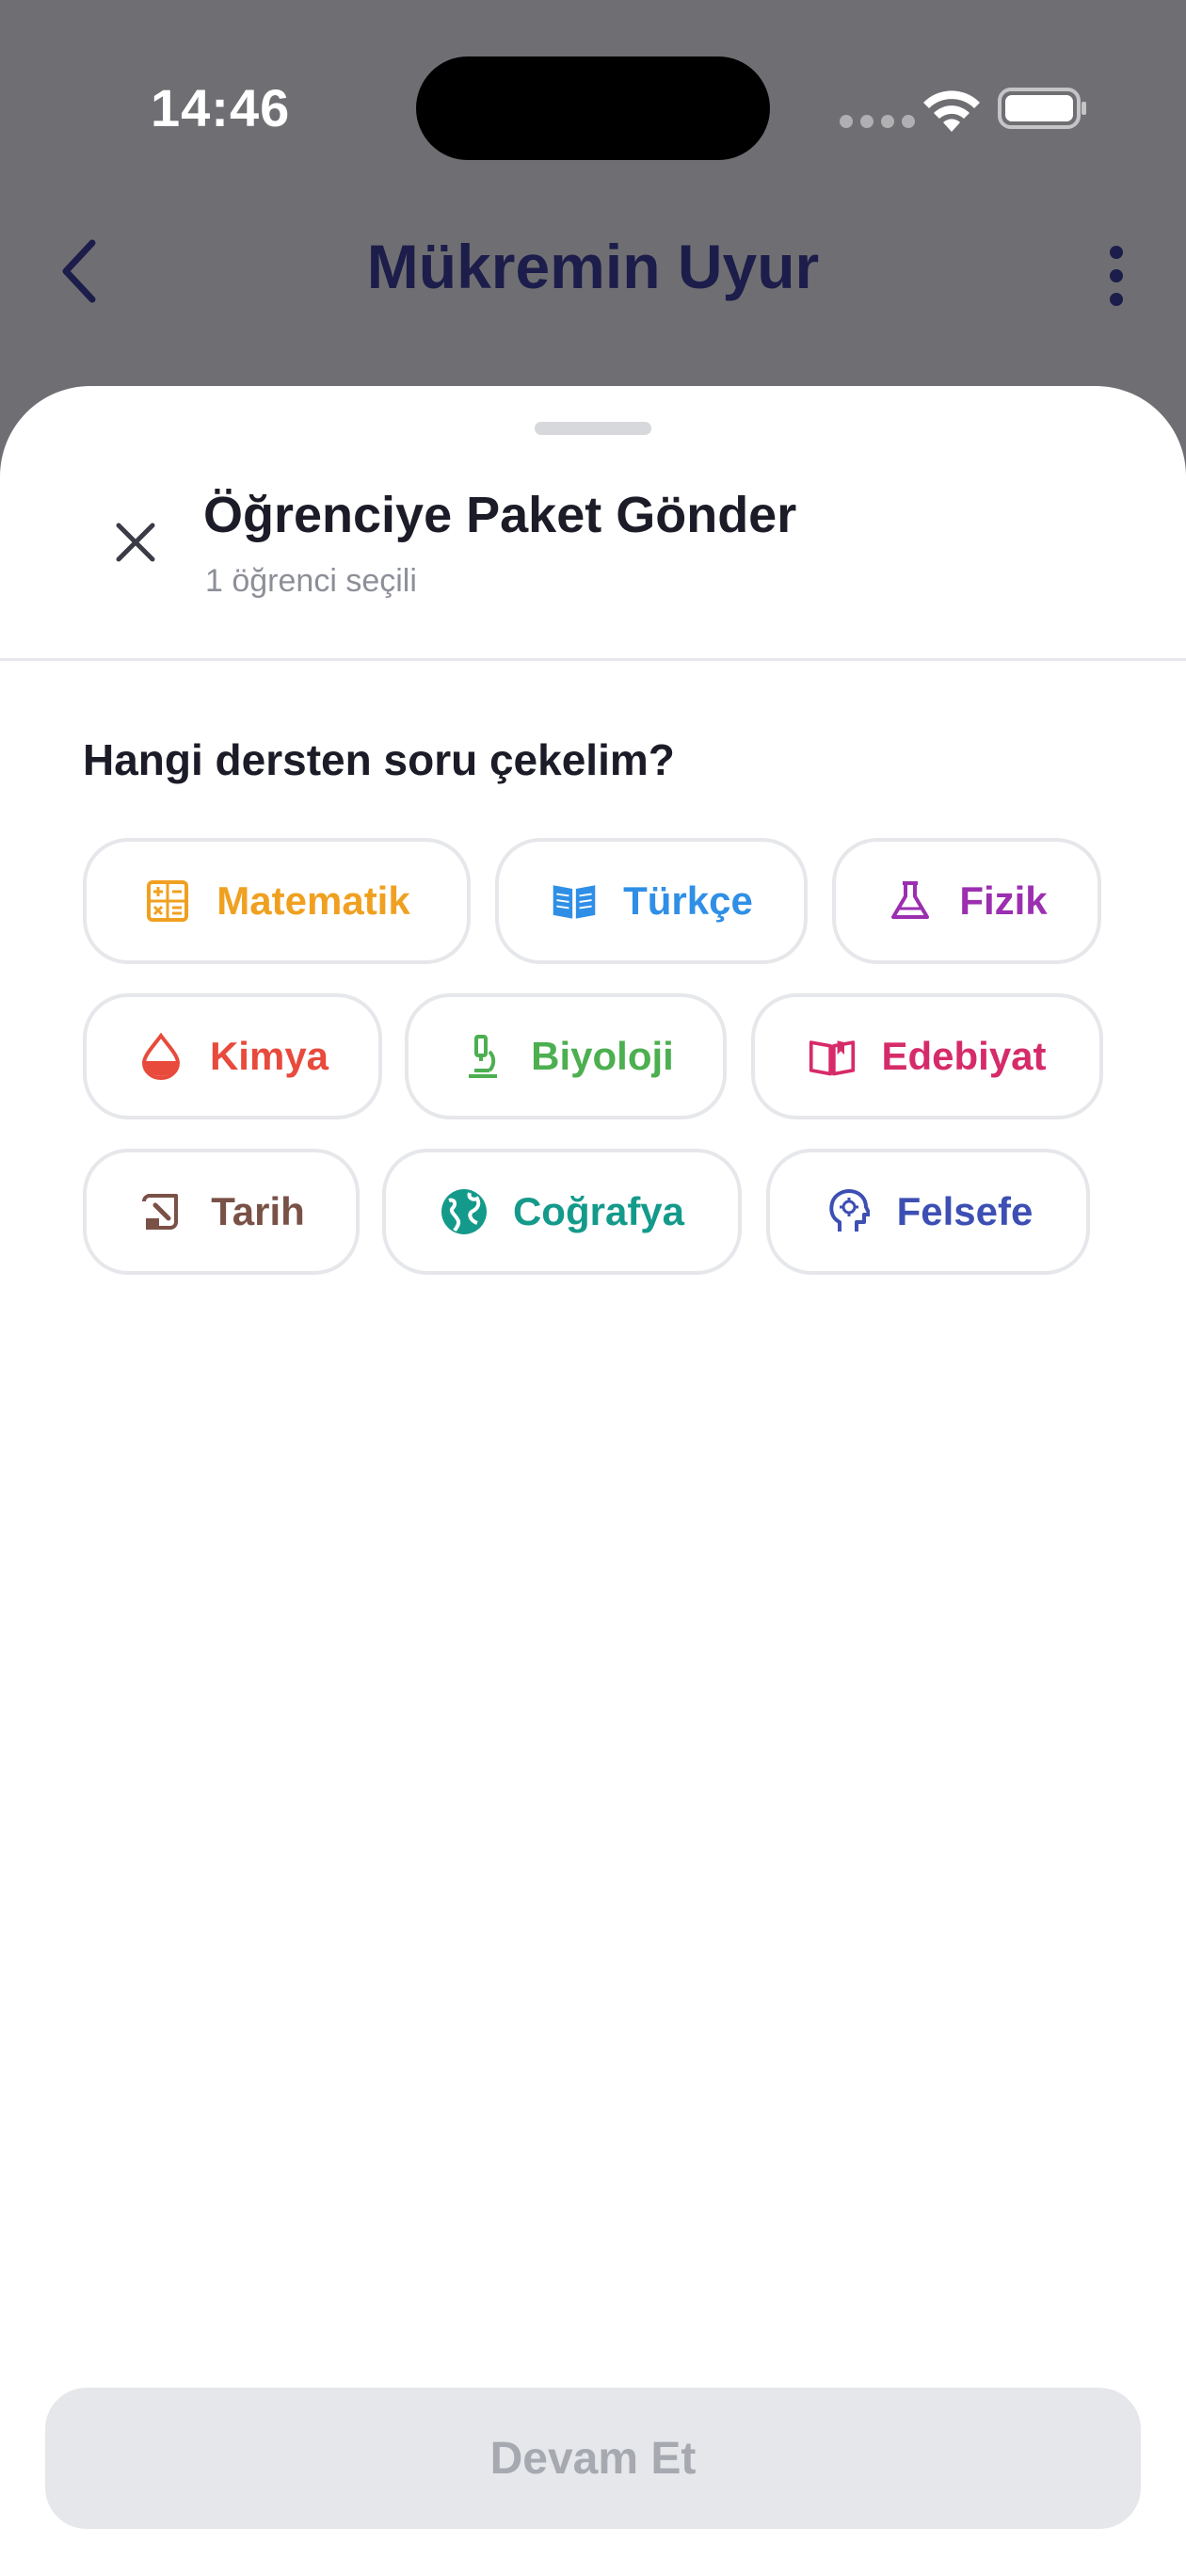  I want to click on subject-label: Kimya, so click(269, 1056).